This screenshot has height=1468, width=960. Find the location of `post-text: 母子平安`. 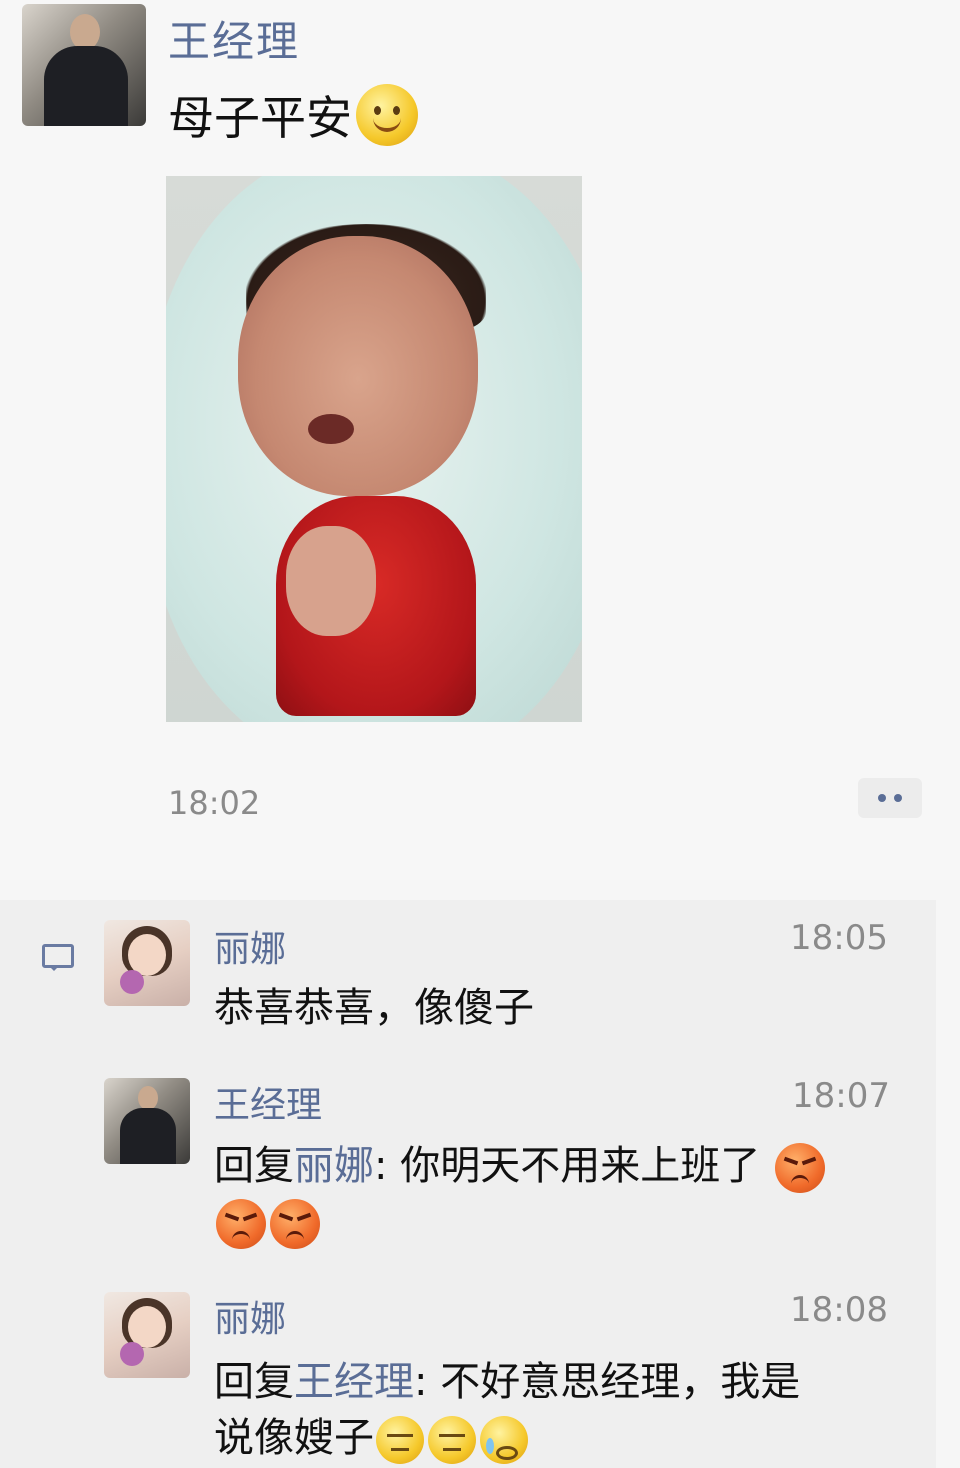

post-text: 母子平安 is located at coordinates (293, 115).